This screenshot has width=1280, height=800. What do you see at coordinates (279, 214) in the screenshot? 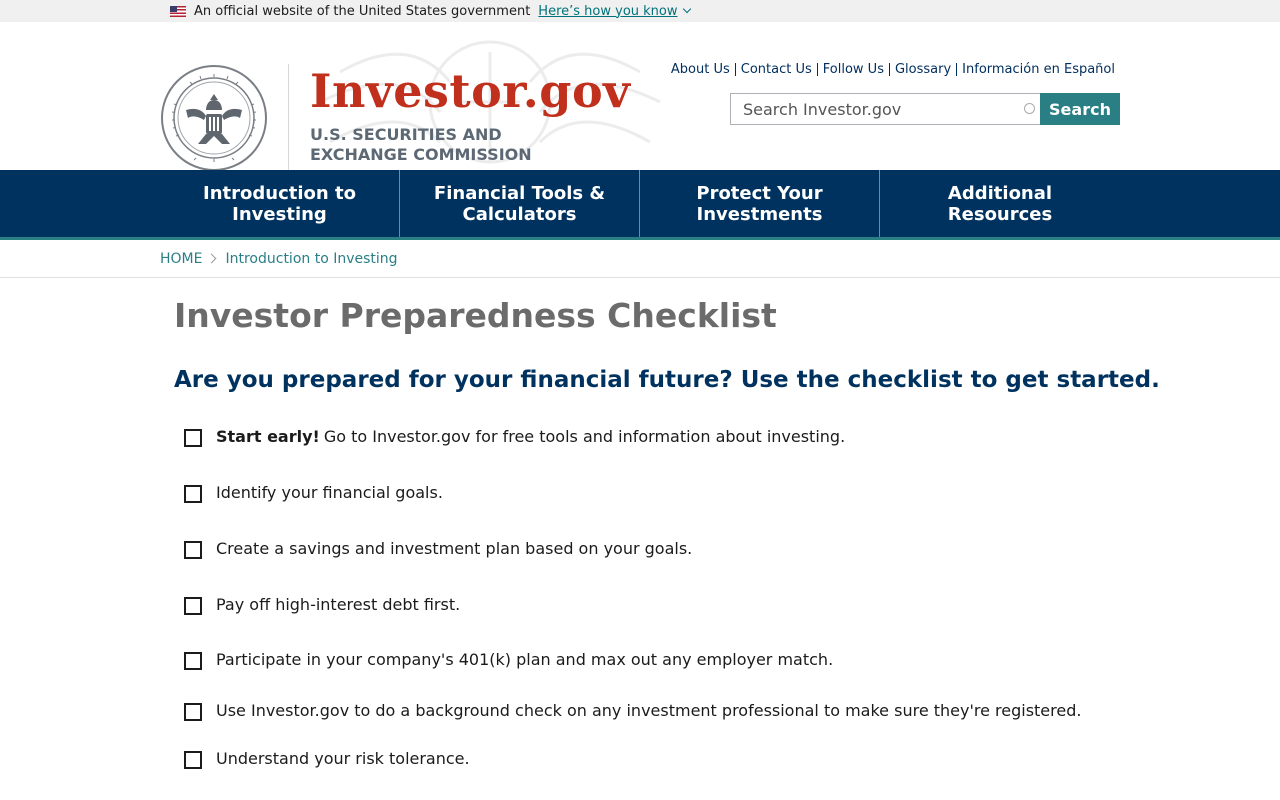
I see `nav-item-label: Investing` at bounding box center [279, 214].